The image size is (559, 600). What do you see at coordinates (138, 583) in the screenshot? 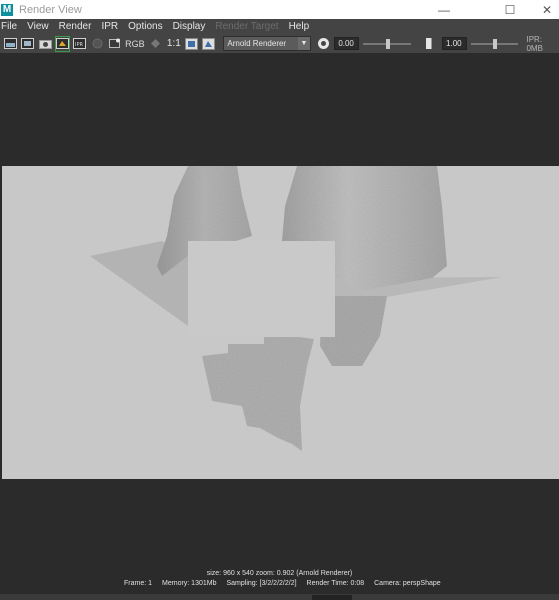
I see `status-frame: Frame: 1` at bounding box center [138, 583].